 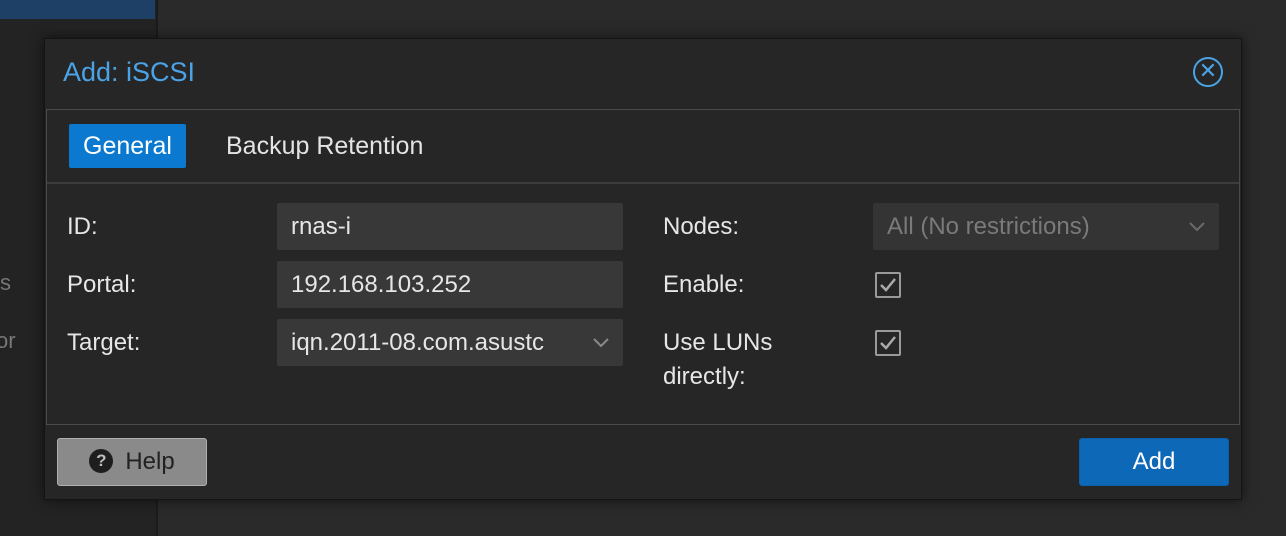 I want to click on add-button: Add, so click(x=1154, y=462).